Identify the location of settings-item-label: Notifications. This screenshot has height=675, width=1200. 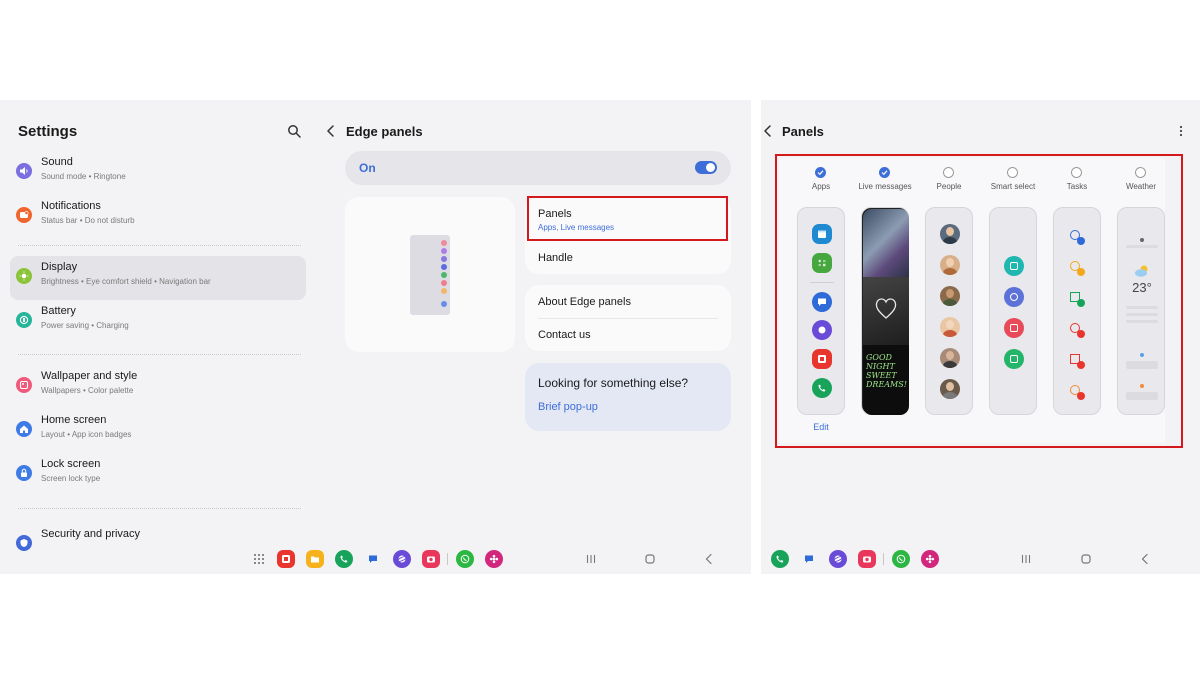
(71, 206).